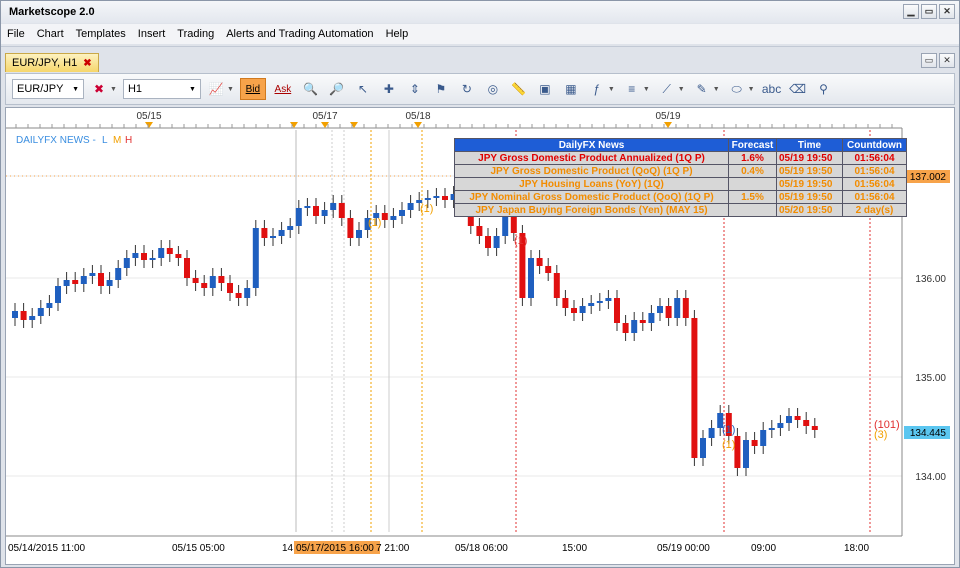 The height and width of the screenshot is (568, 960). I want to click on timeframe-select: H1 ▼, so click(161, 89).